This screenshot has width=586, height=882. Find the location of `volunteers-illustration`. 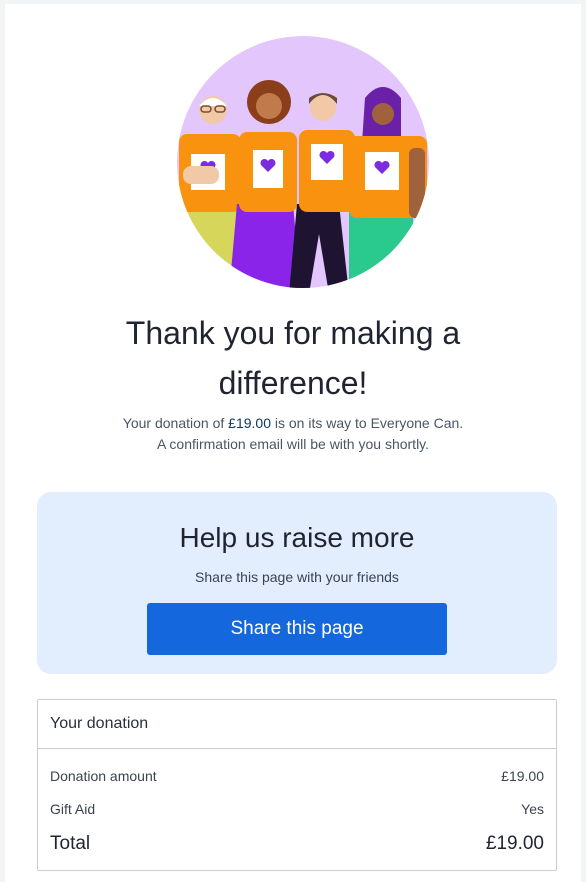

volunteers-illustration is located at coordinates (303, 162).